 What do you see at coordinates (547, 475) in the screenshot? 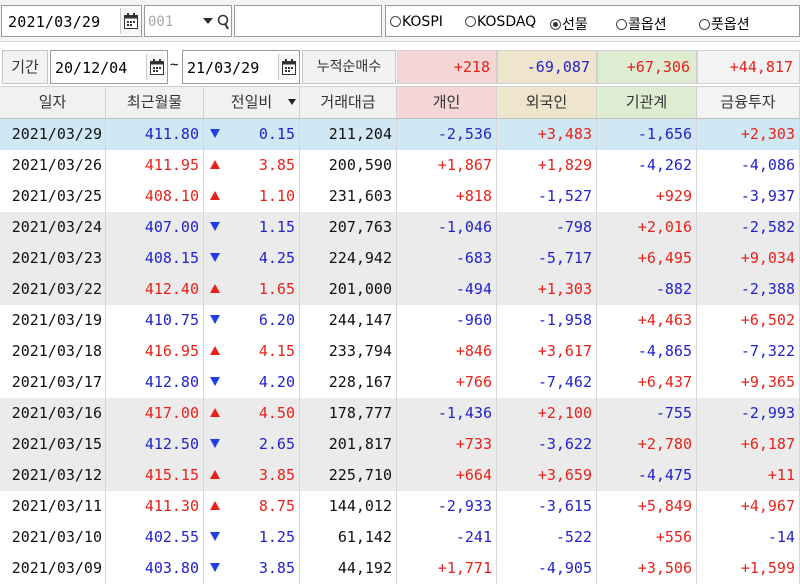
I see `cell-foreign: +3,659` at bounding box center [547, 475].